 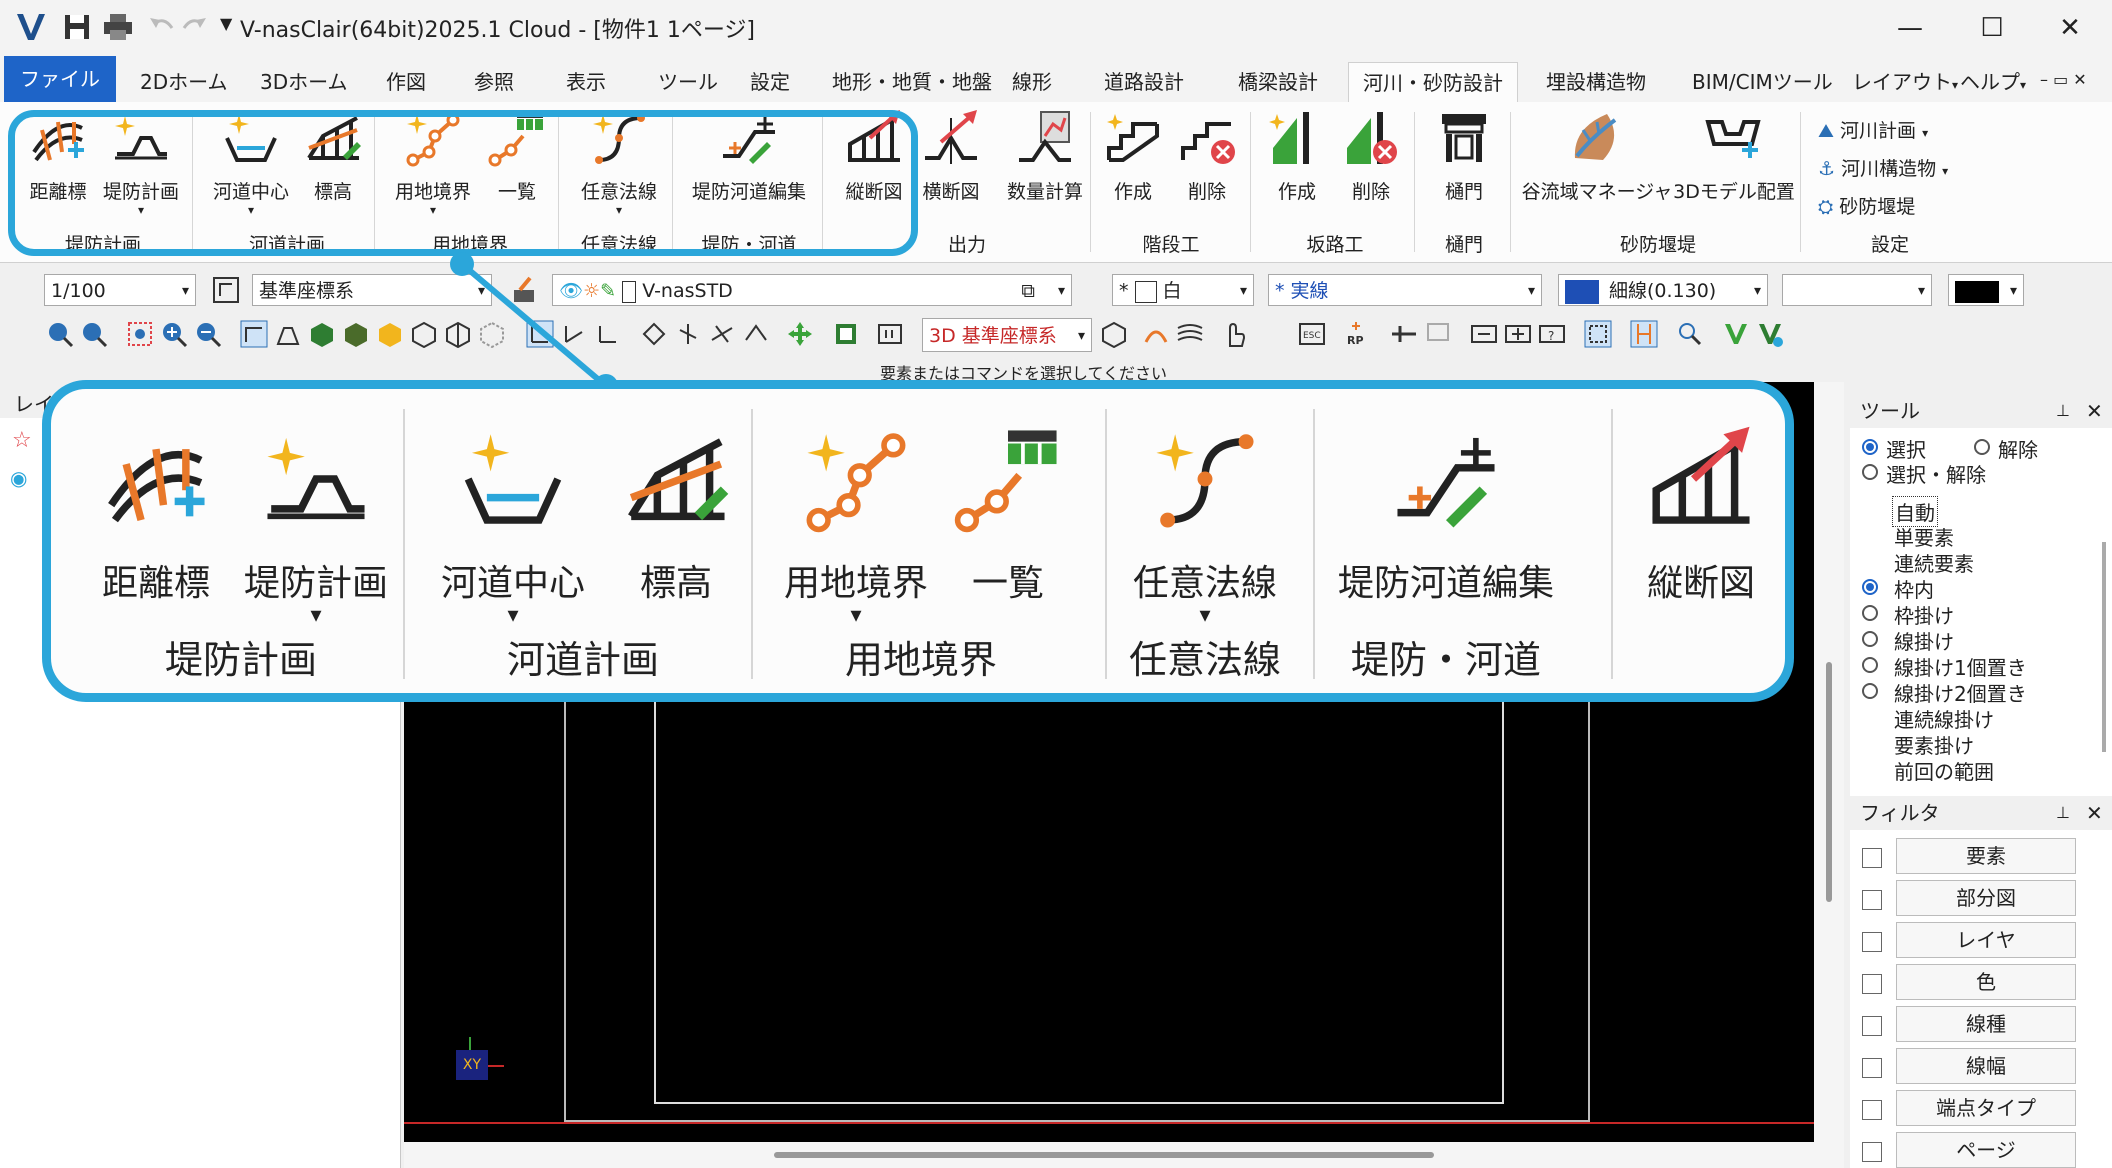 What do you see at coordinates (1986, 898) in the screenshot?
I see `filter-button-partial: 部分図` at bounding box center [1986, 898].